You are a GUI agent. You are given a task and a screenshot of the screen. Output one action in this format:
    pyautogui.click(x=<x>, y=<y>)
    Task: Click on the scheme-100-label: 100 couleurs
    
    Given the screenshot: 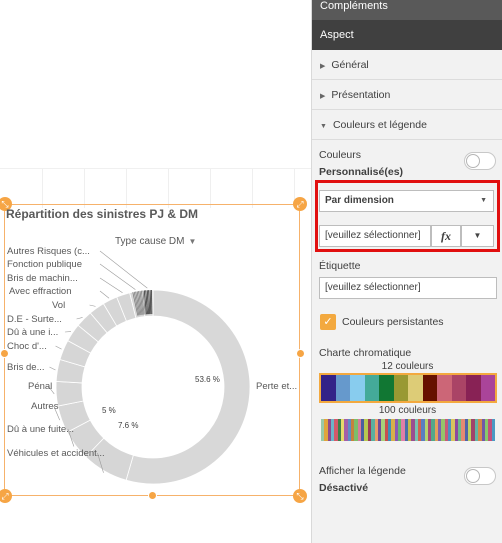 What is the action you would take?
    pyautogui.click(x=407, y=410)
    